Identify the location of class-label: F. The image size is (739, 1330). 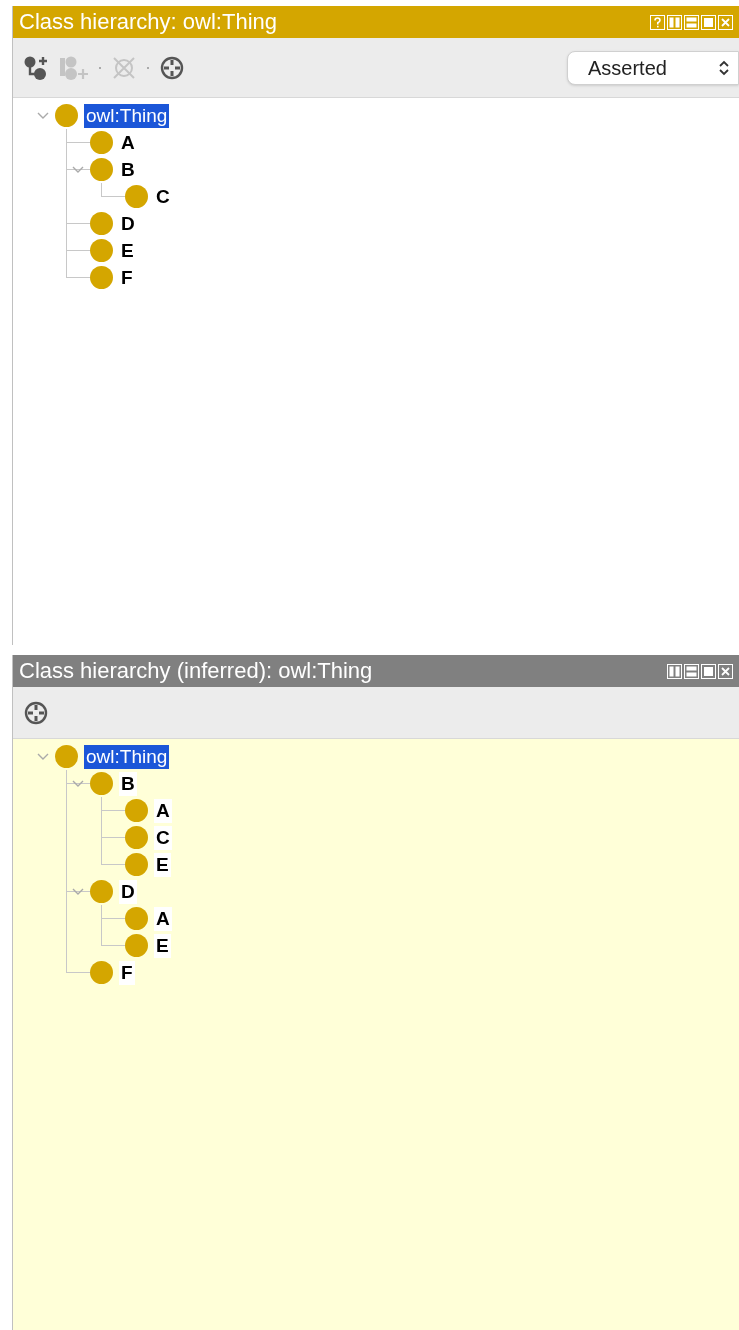
(127, 972).